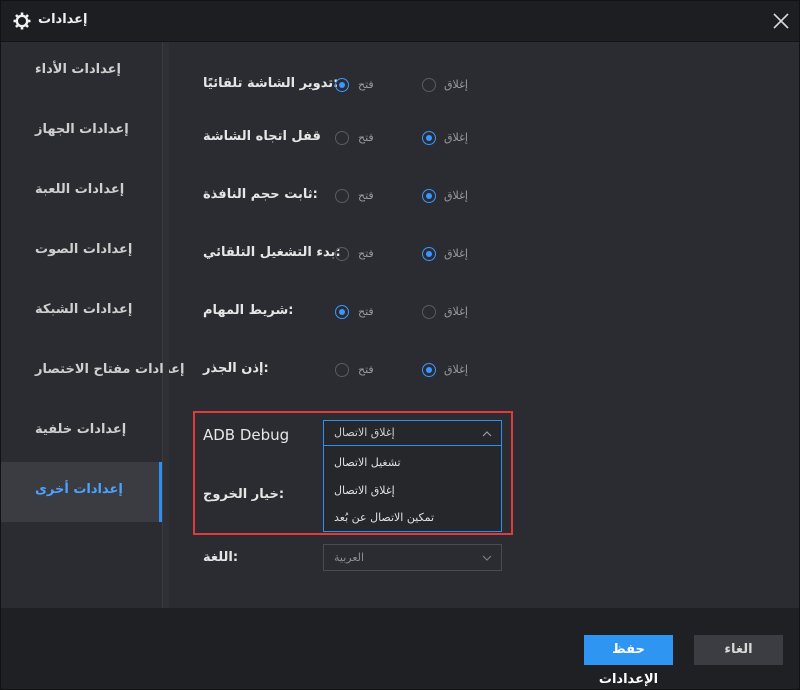 This screenshot has width=800, height=690. I want to click on adb-debug-selected: إغلاق الاتصال, so click(364, 432).